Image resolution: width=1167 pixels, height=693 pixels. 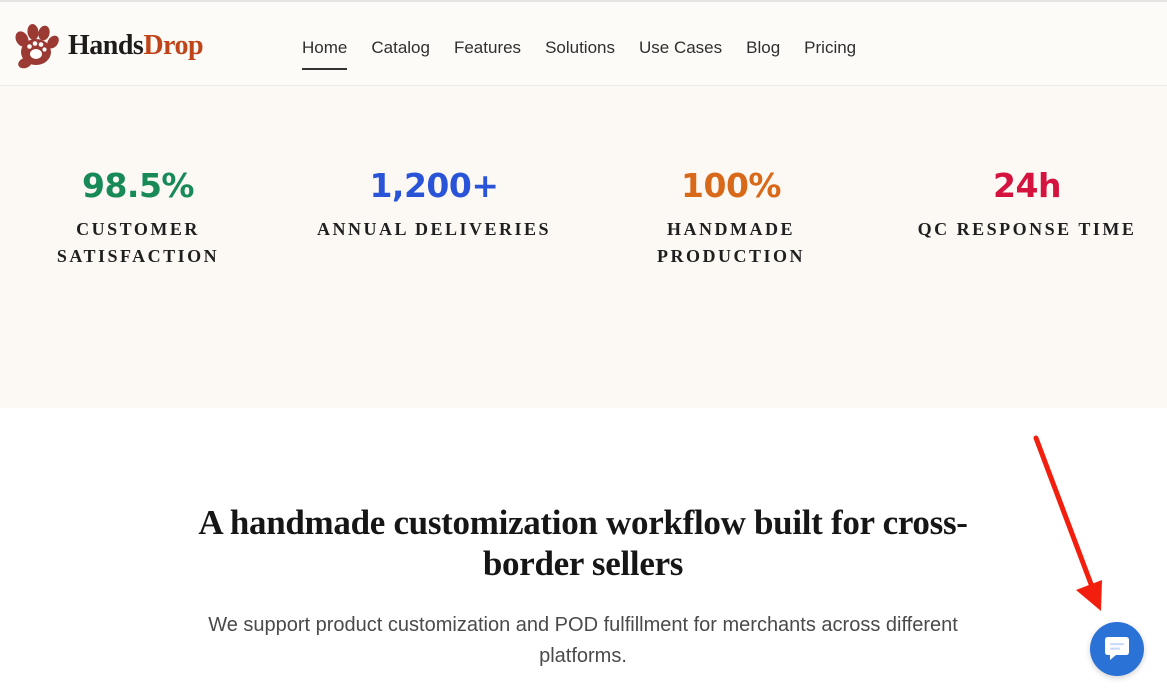 What do you see at coordinates (138, 229) in the screenshot?
I see `stat-label-line: CUSTOMER` at bounding box center [138, 229].